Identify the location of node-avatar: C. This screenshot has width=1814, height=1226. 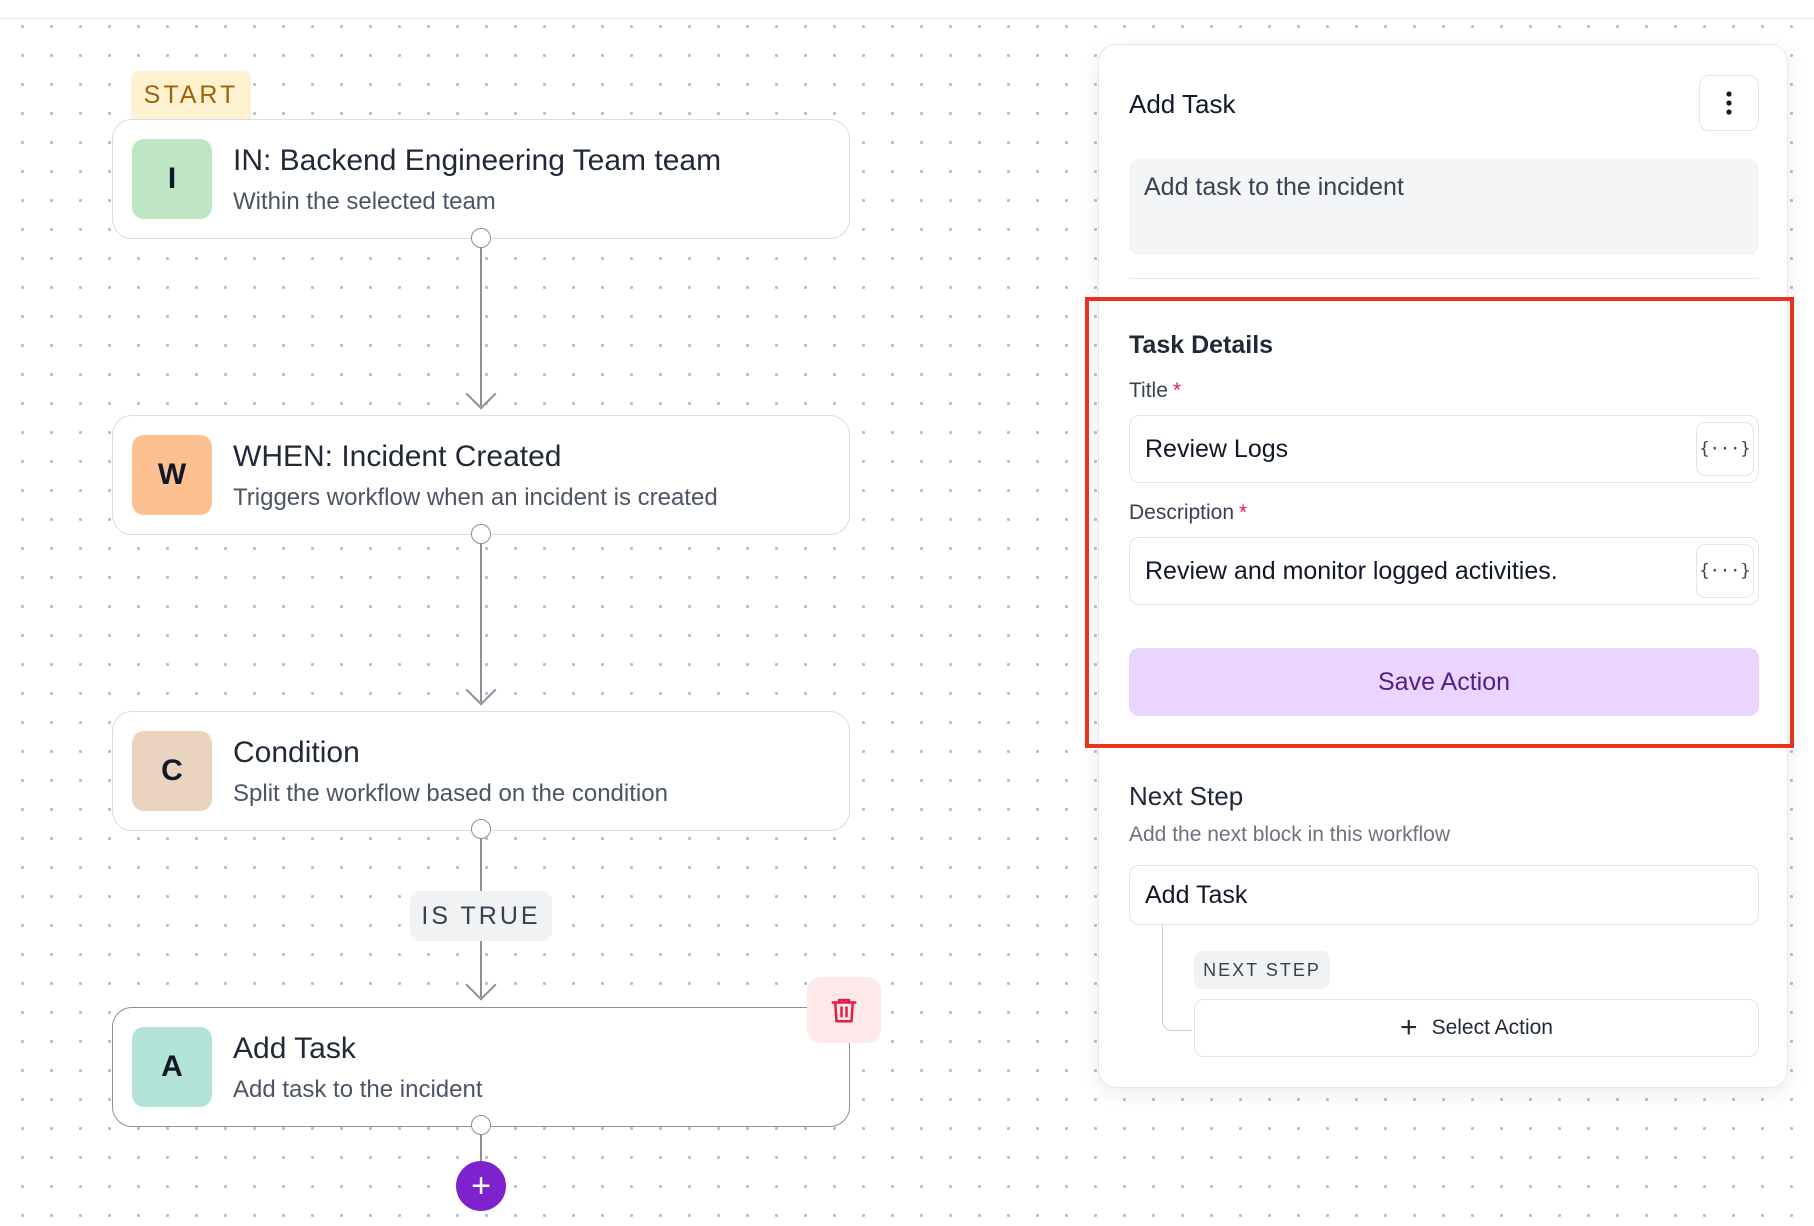
(172, 771).